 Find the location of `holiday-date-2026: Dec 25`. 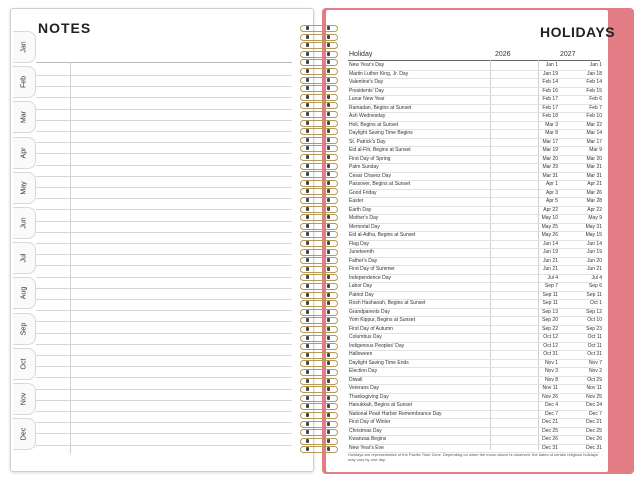

holiday-date-2026: Dec 25 is located at coordinates (550, 430).